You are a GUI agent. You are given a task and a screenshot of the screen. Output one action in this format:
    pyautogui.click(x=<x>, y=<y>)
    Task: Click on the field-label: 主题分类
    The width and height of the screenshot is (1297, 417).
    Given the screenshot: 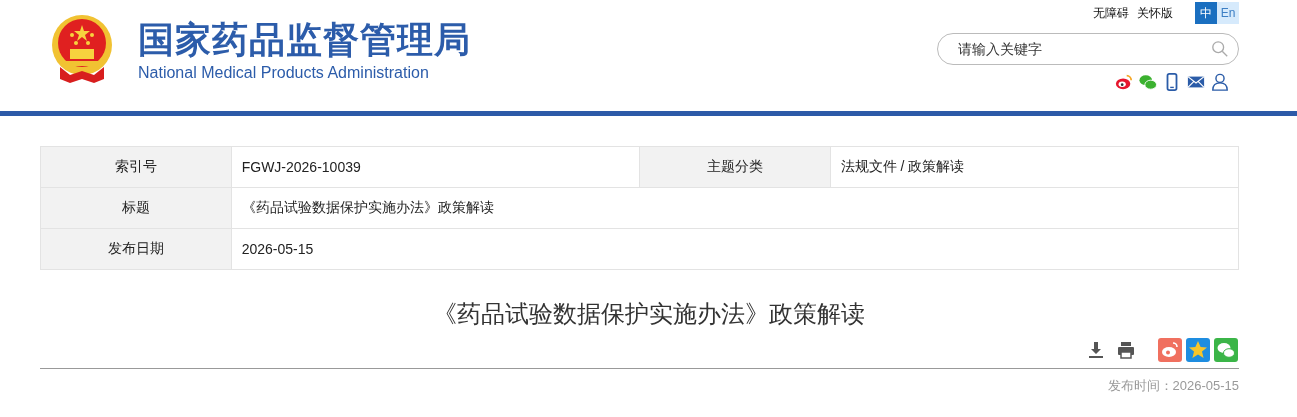 What is the action you would take?
    pyautogui.click(x=735, y=167)
    